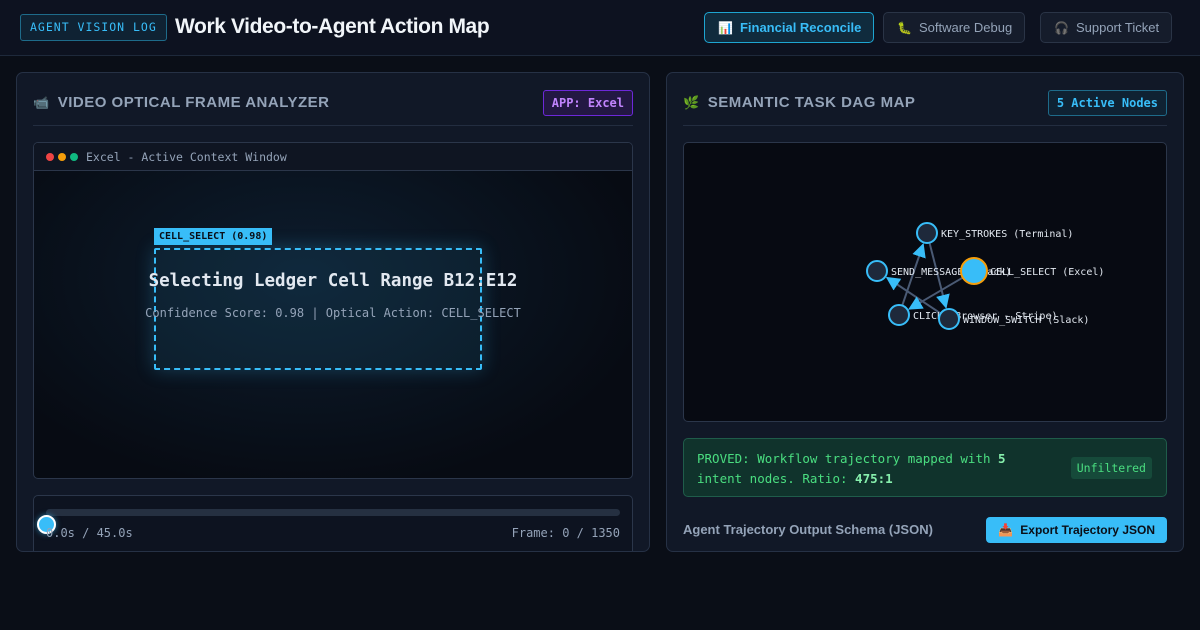  Describe the element at coordinates (937, 292) in the screenshot. I see `dag-edge-cell-click` at that location.